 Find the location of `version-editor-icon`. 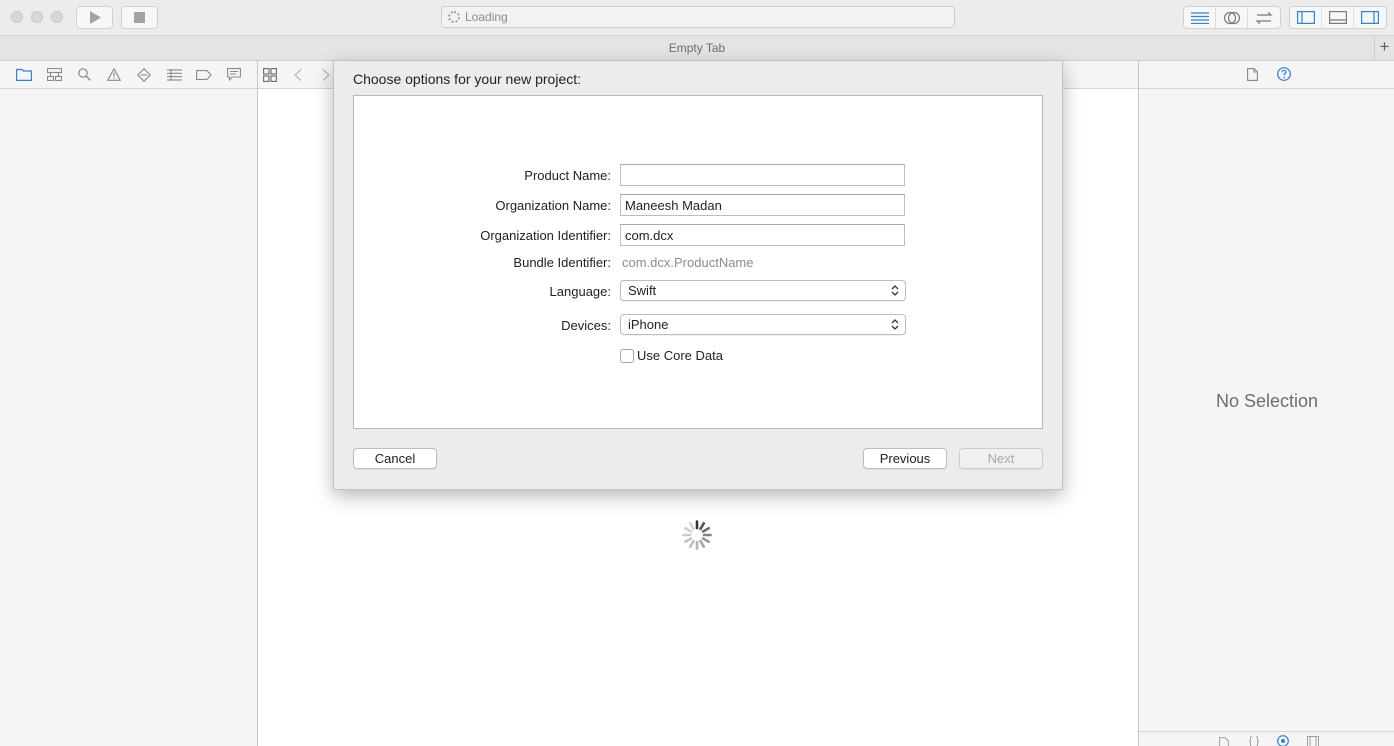

version-editor-icon is located at coordinates (1264, 17).